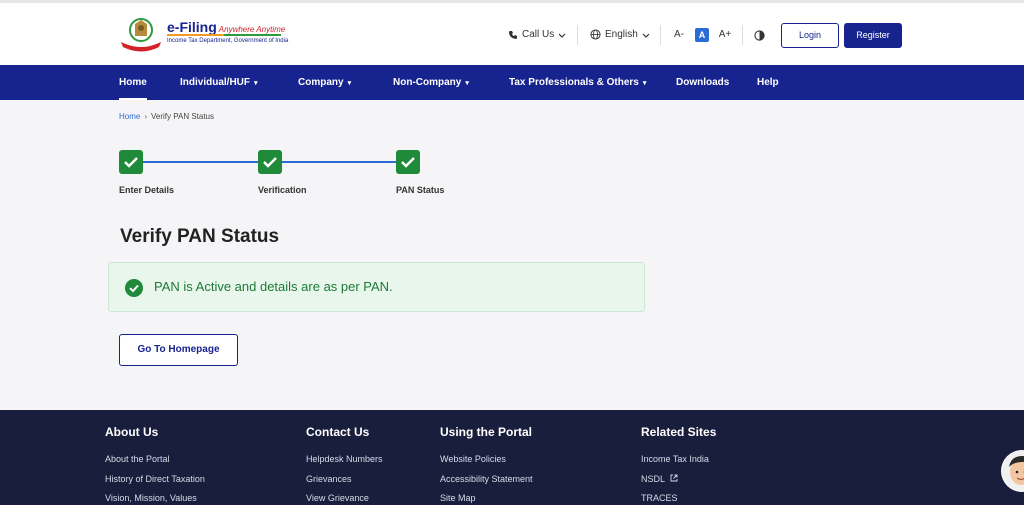 This screenshot has height=505, width=1024. Describe the element at coordinates (768, 82) in the screenshot. I see `nav-item-help: Help` at that location.